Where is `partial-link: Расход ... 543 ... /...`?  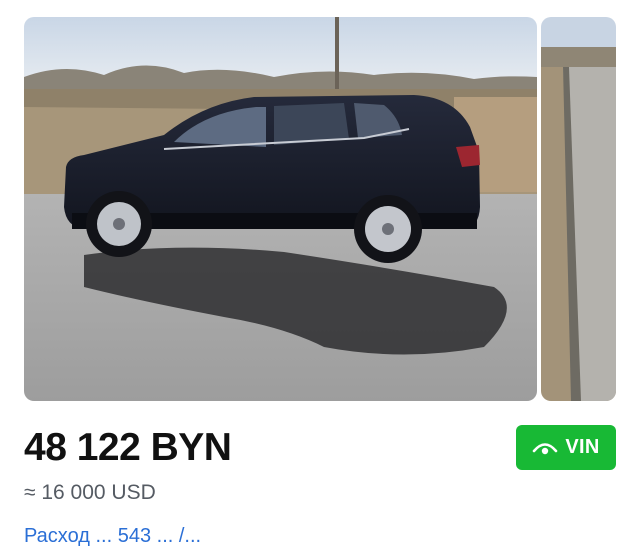
partial-link: Расход ... 543 ... /... is located at coordinates (112, 536).